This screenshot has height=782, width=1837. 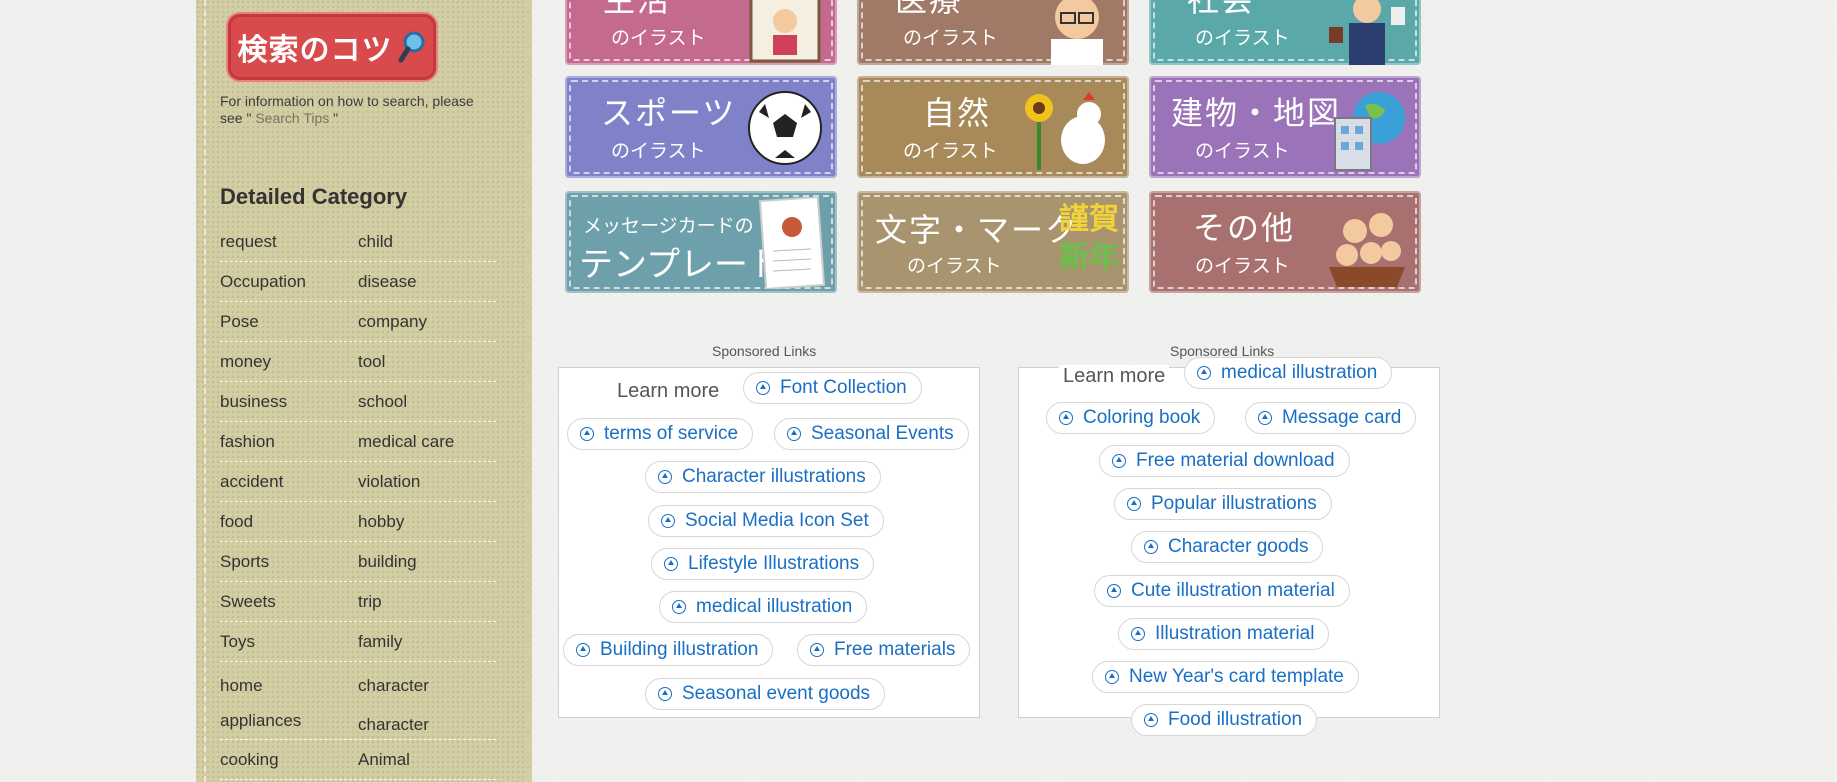 What do you see at coordinates (765, 694) in the screenshot?
I see `sponsored-link: Seasonal event goods` at bounding box center [765, 694].